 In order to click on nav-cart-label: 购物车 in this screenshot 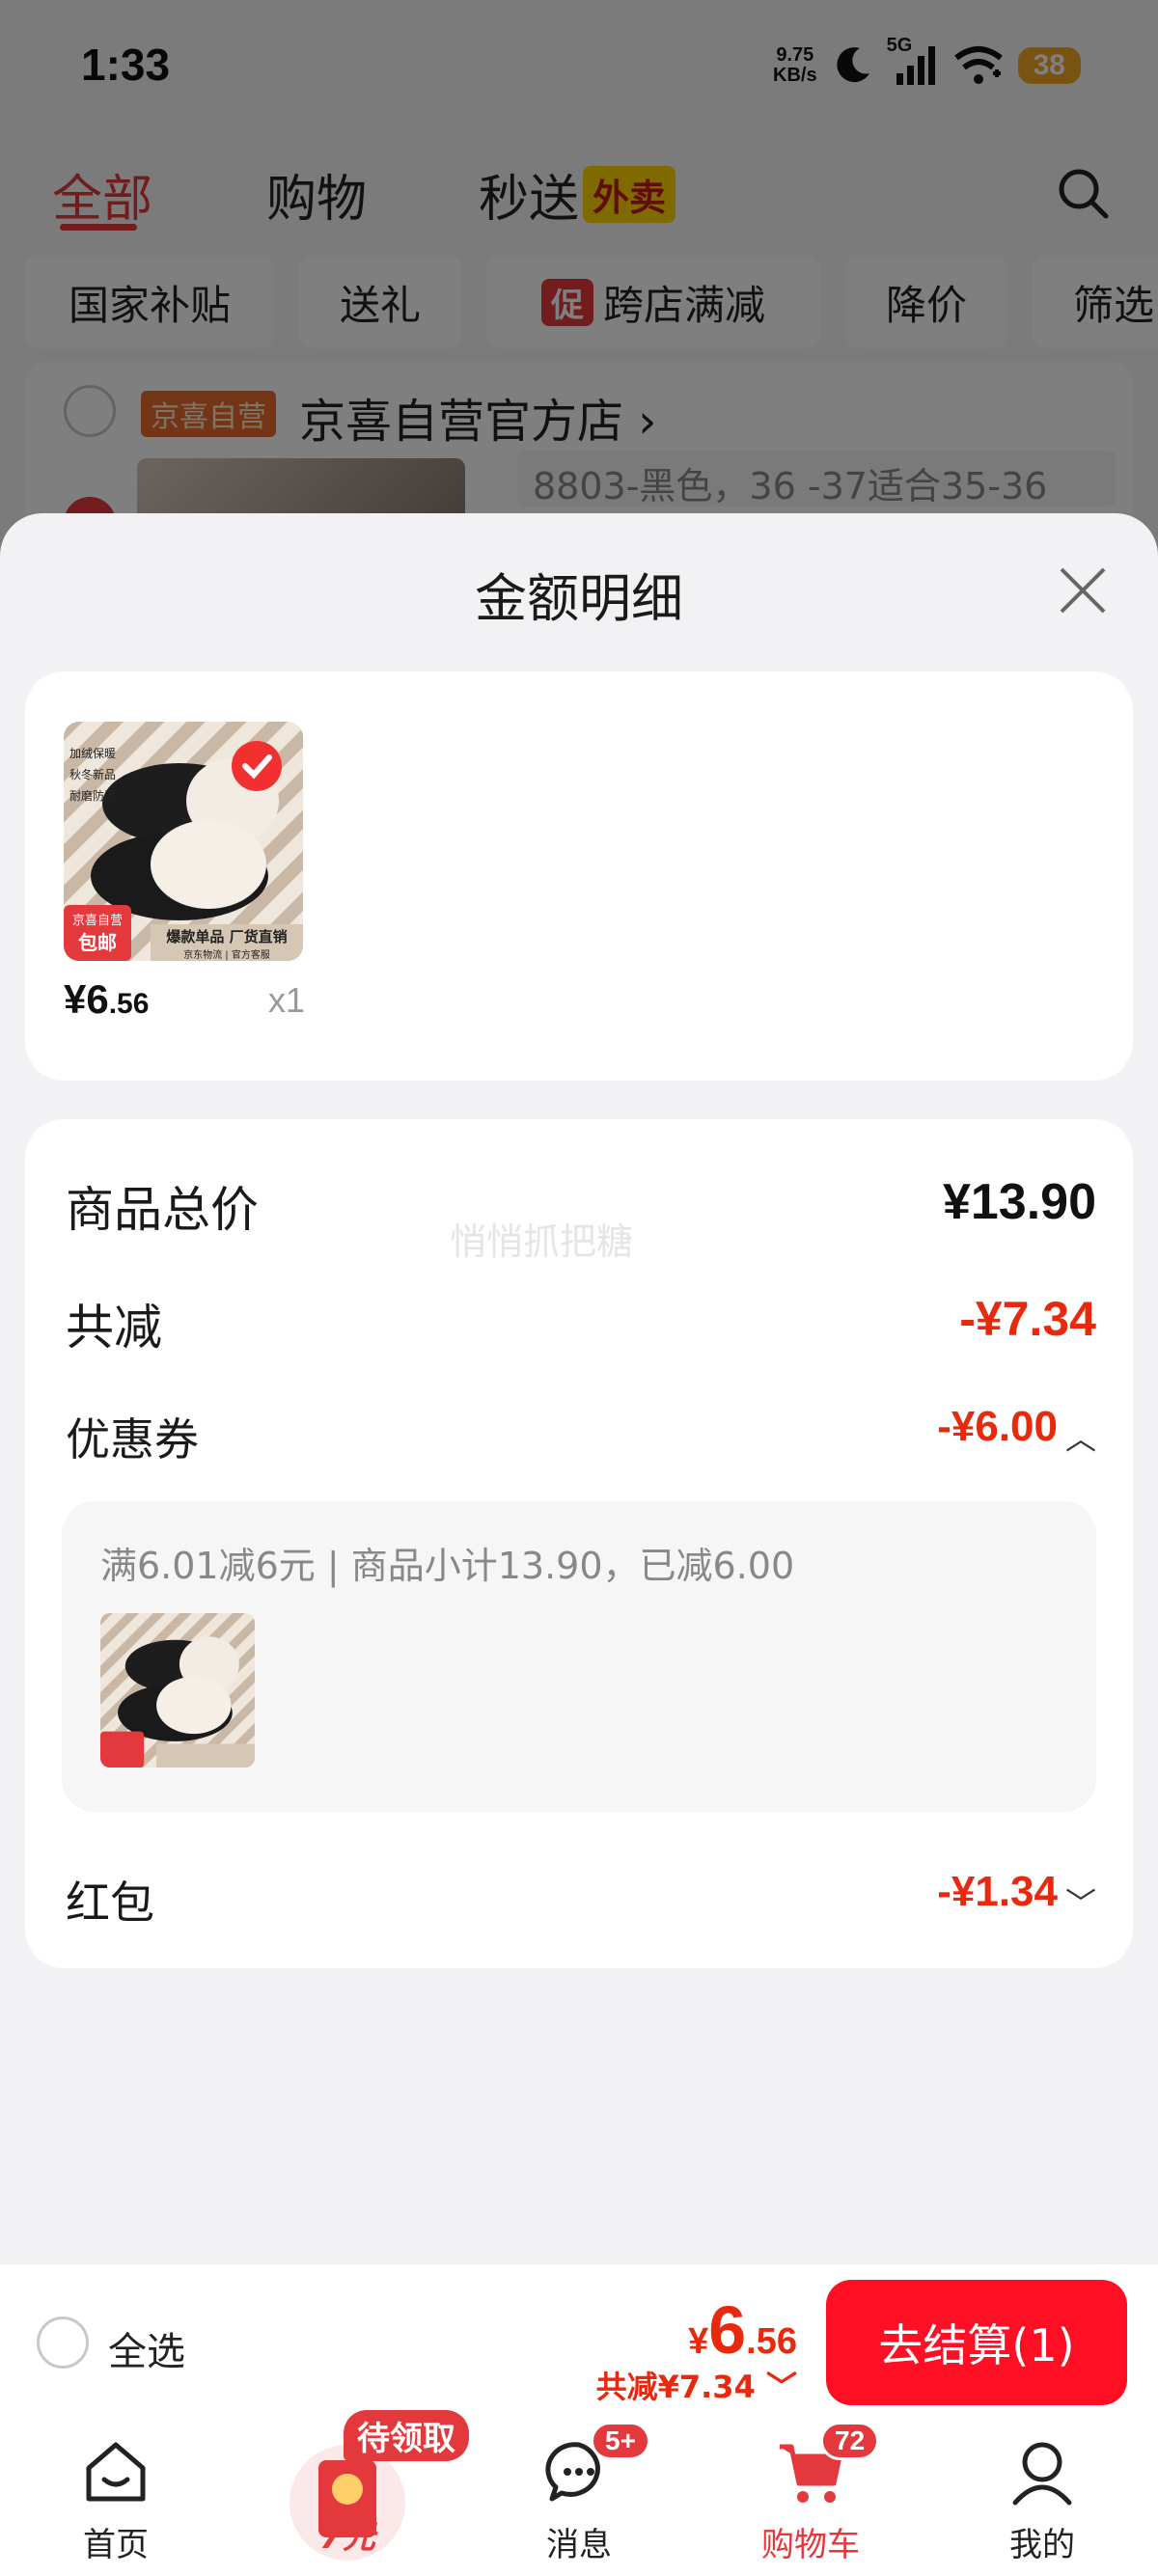, I will do `click(810, 2545)`.